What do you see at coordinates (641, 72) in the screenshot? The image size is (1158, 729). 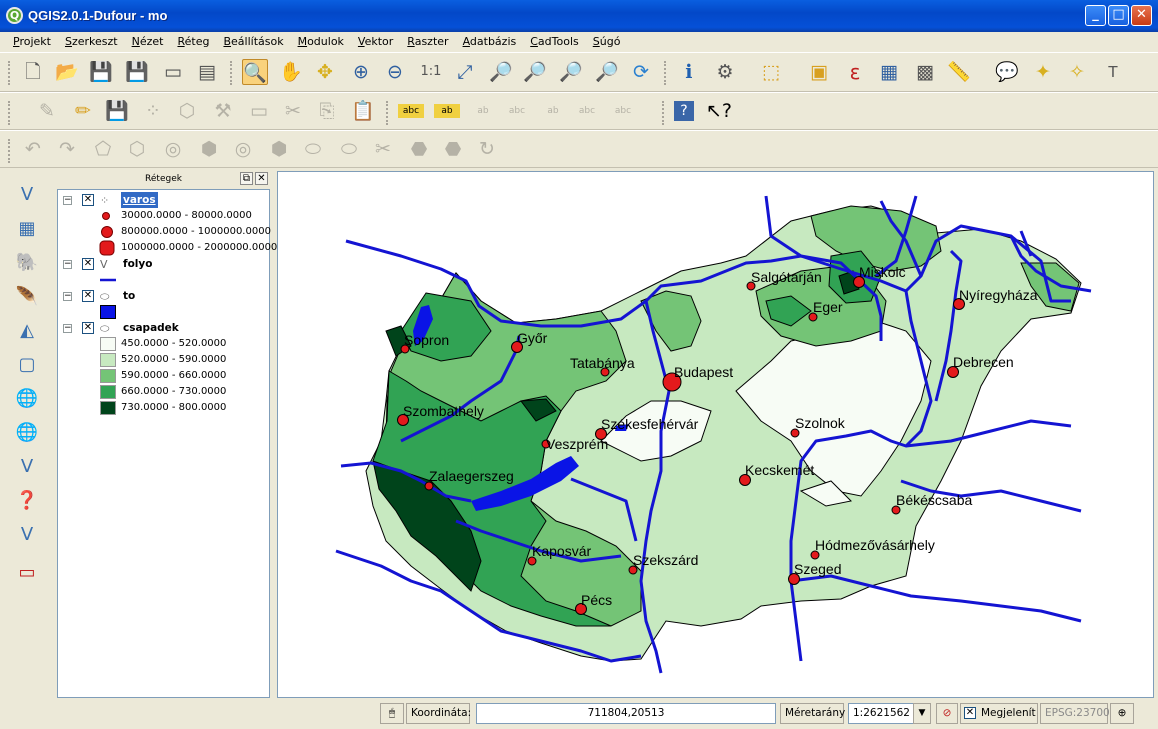 I see `refresh-icon: ⟳` at bounding box center [641, 72].